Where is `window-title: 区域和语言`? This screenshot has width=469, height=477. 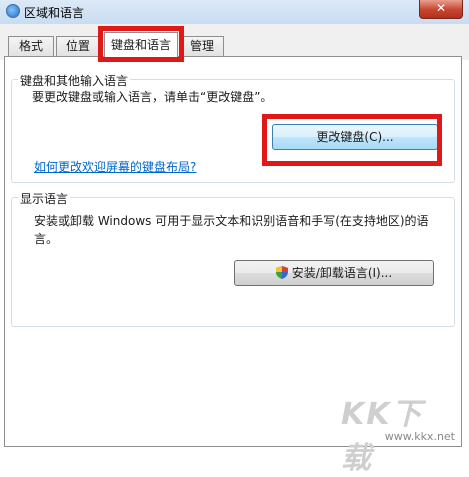
window-title: 区域和语言 is located at coordinates (54, 13).